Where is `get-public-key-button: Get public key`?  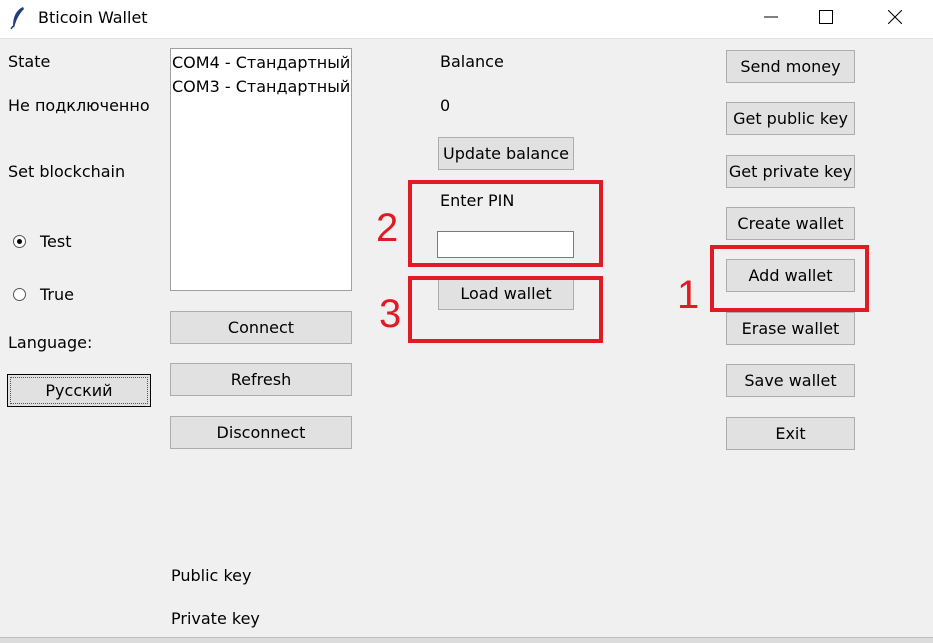
get-public-key-button: Get public key is located at coordinates (790, 118).